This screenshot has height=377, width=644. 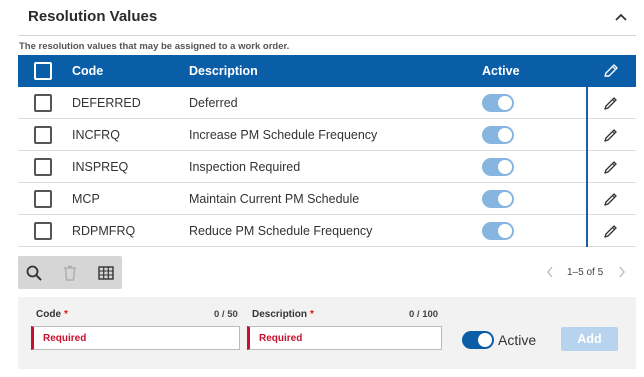 What do you see at coordinates (589, 339) in the screenshot?
I see `add-button: Add` at bounding box center [589, 339].